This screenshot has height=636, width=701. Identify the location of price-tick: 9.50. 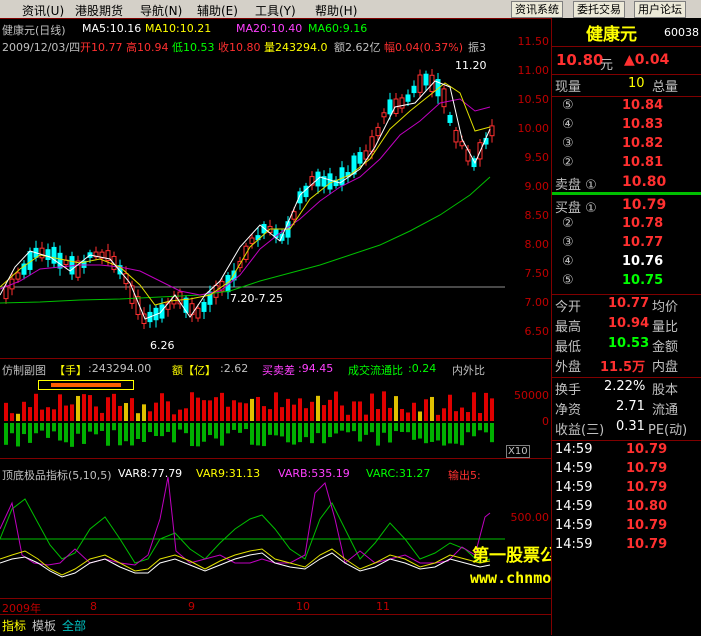
(537, 157).